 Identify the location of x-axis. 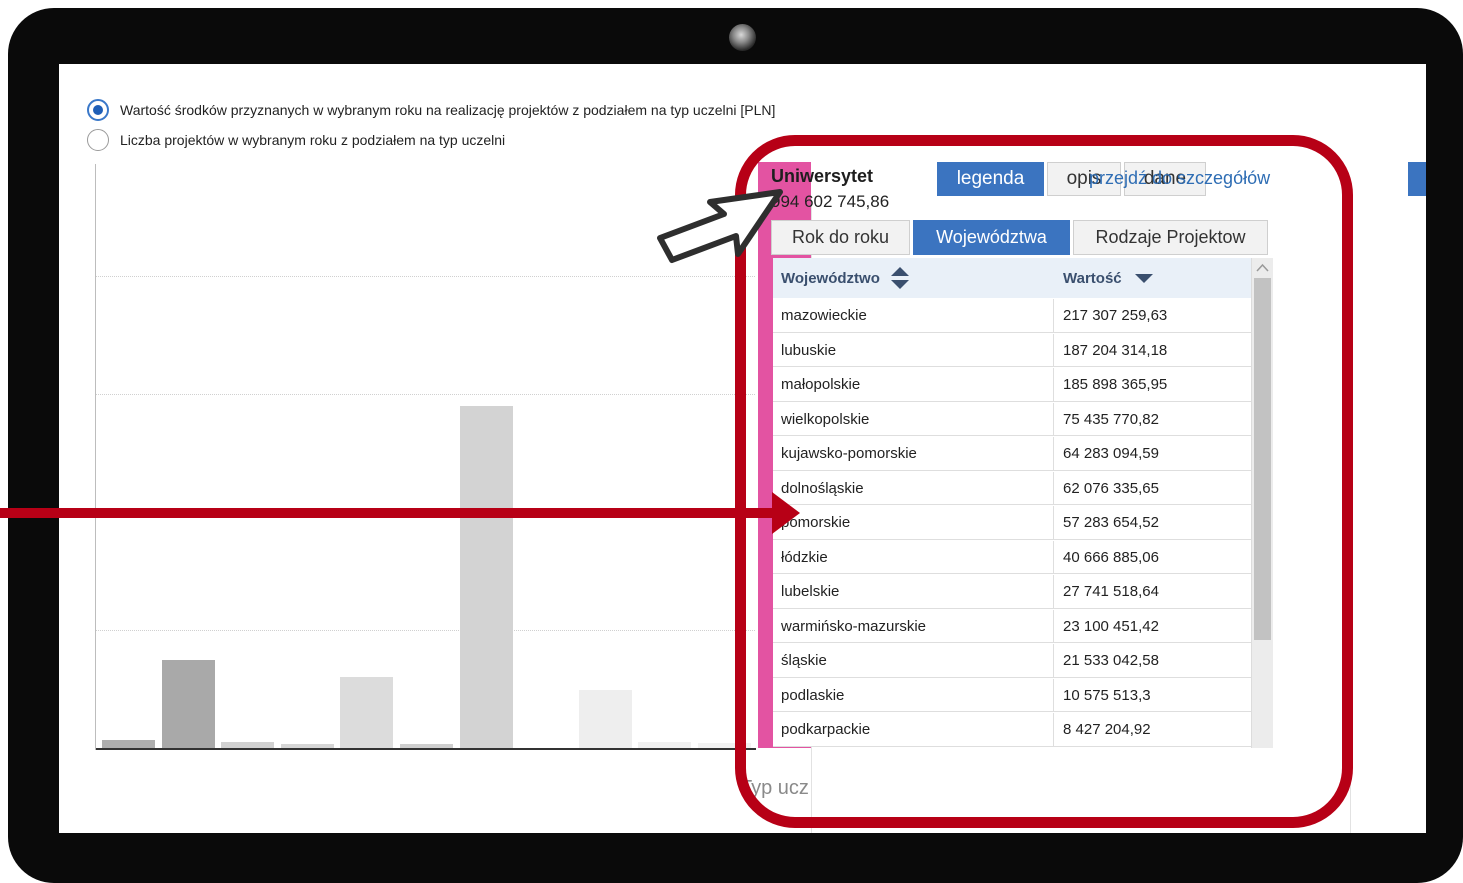
(426, 749).